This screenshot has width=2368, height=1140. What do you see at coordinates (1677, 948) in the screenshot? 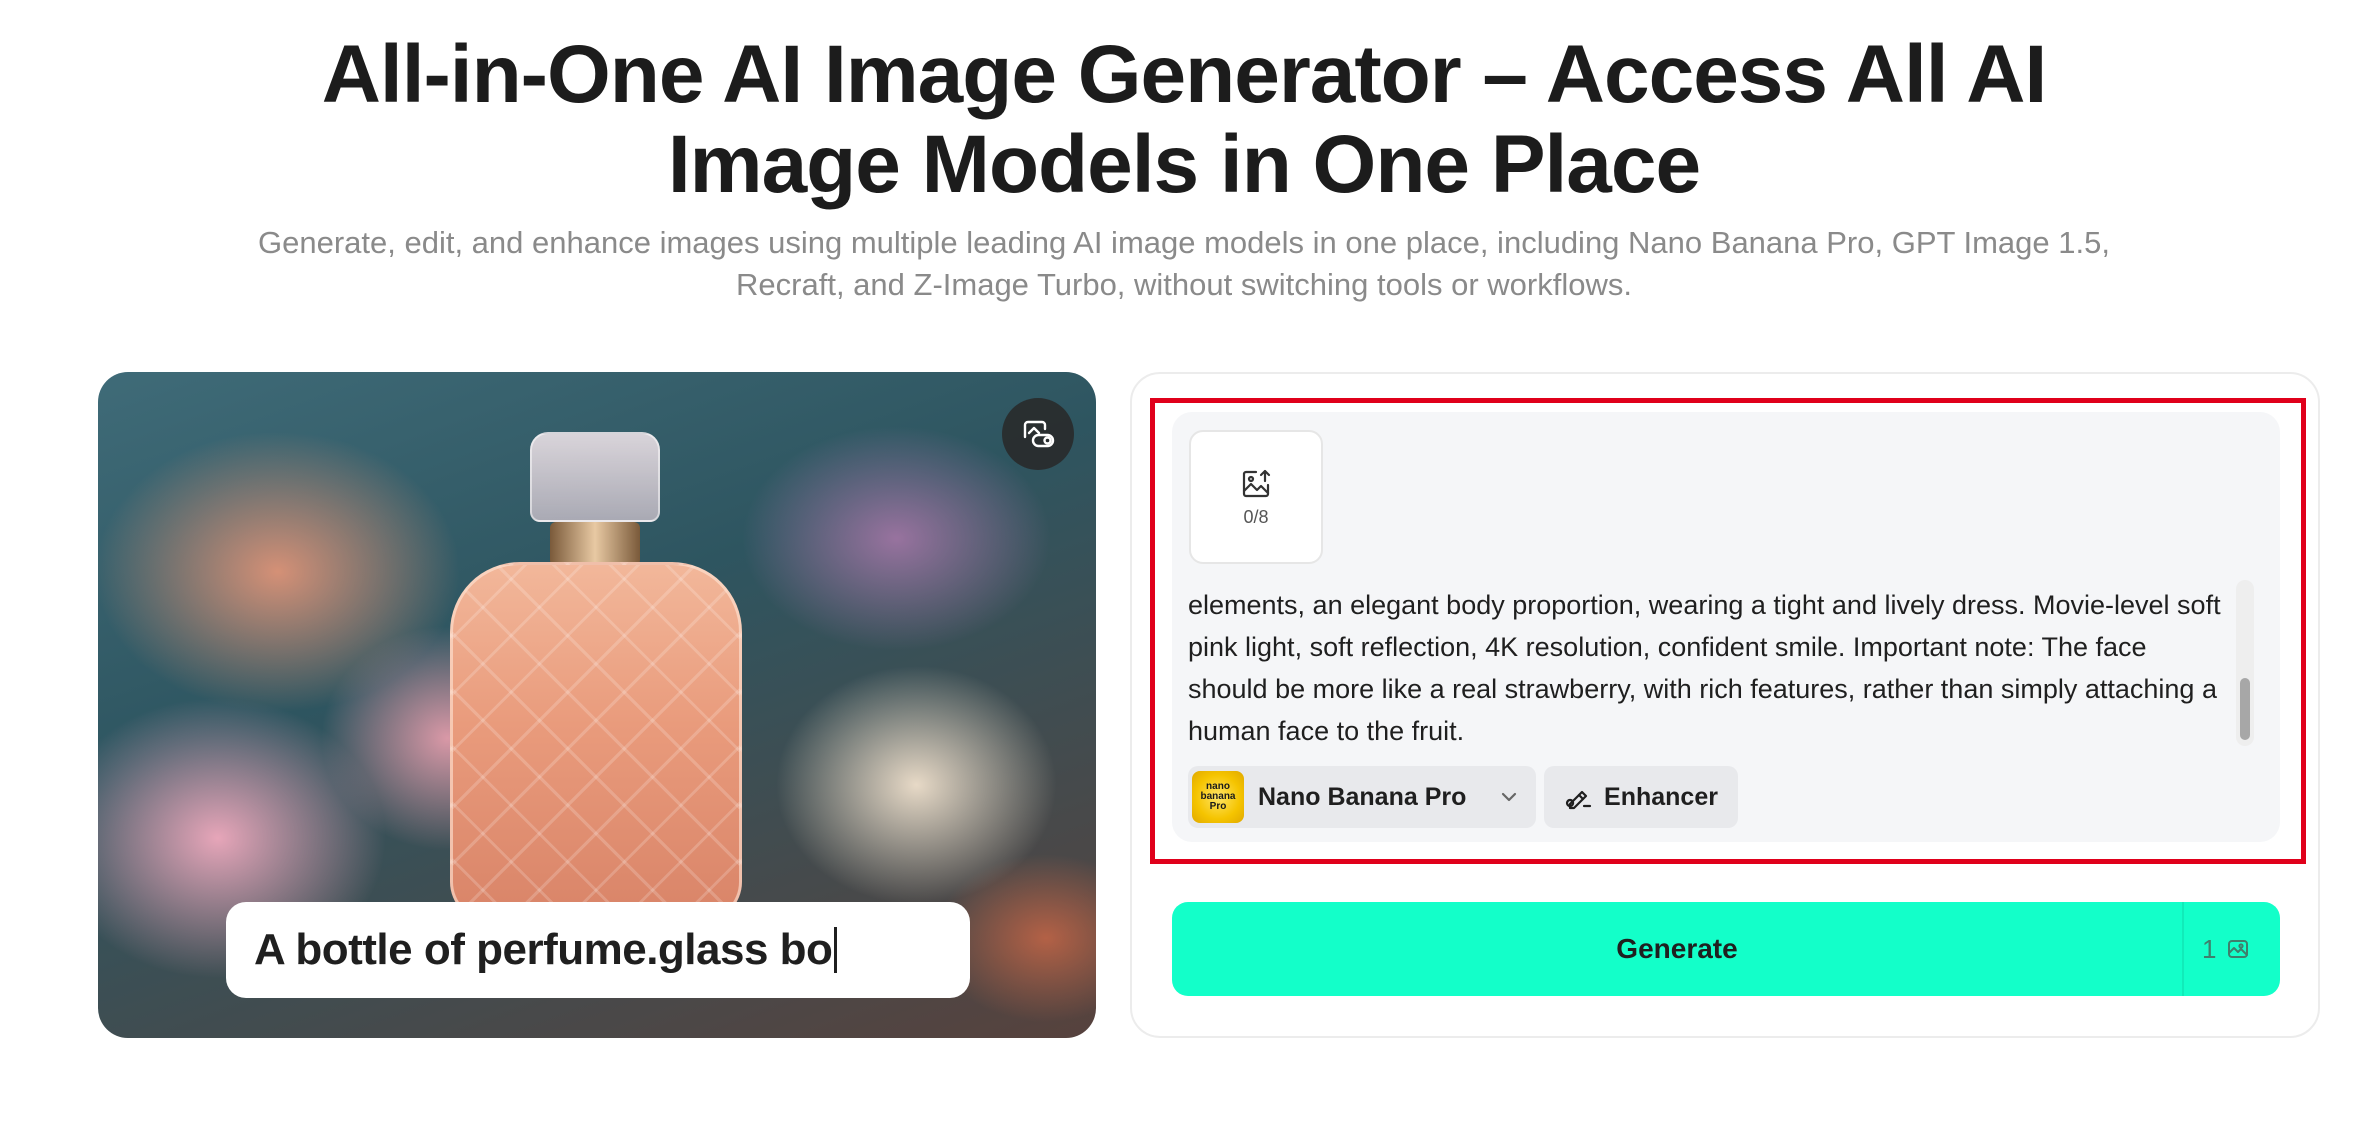
I see `generate-label: Generate` at bounding box center [1677, 948].